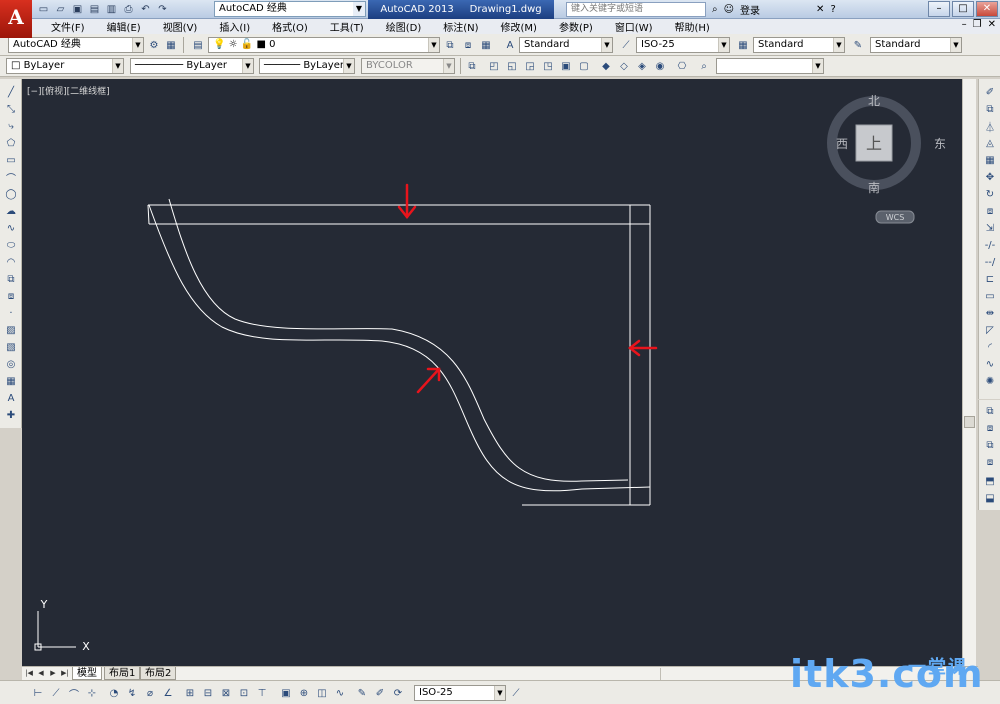 This screenshot has width=1000, height=704. I want to click on tab-last-icon: ▶|, so click(65, 673).